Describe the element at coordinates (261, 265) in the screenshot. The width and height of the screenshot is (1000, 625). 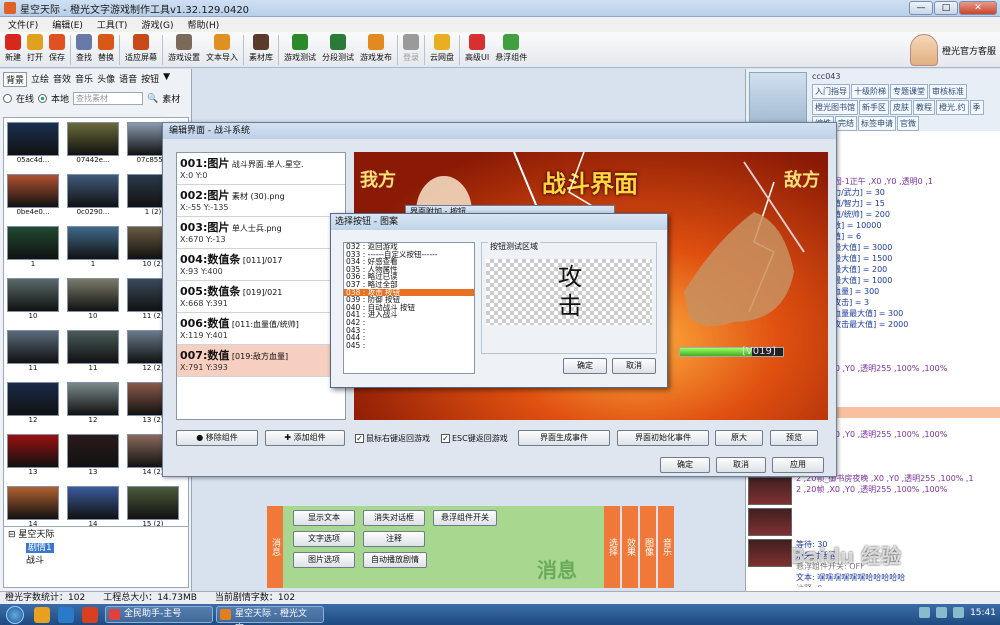
I see `component-item: 004:数值条 [011]/017 X:93 Y:400` at that location.